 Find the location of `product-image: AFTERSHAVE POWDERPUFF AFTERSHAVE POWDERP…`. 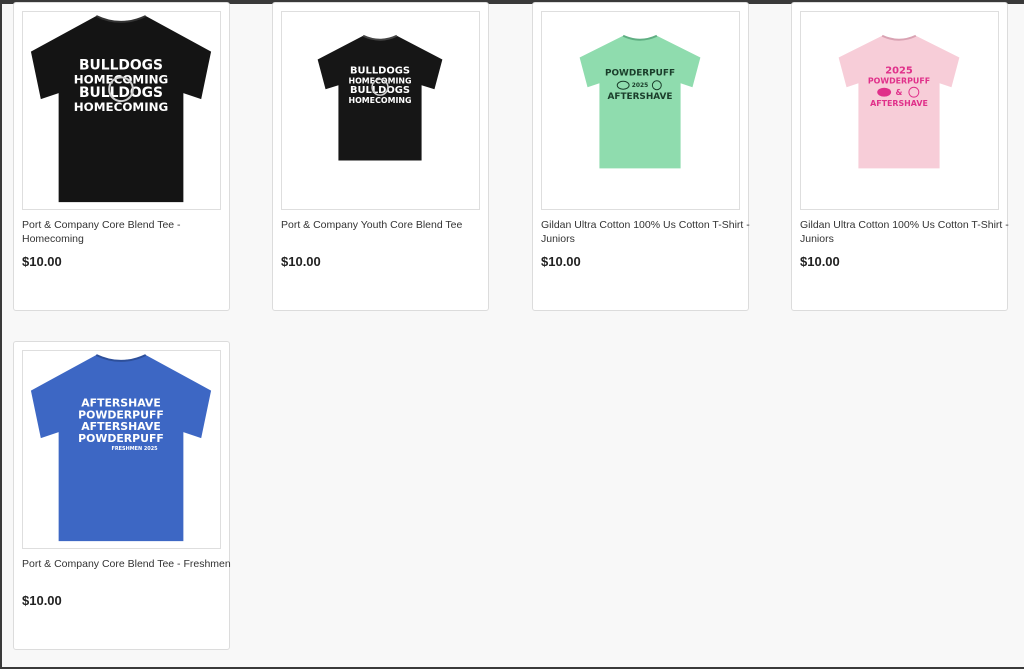

product-image: AFTERSHAVE POWDERPUFF AFTERSHAVE POWDERP… is located at coordinates (121, 449).